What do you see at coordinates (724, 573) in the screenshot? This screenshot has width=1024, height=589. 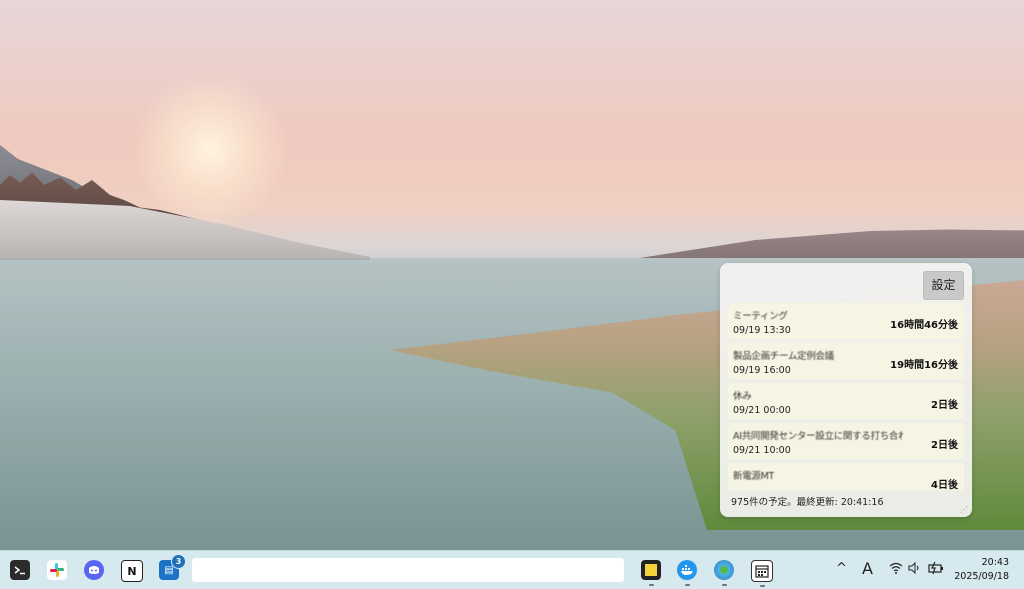 I see `globe-app-icon` at bounding box center [724, 573].